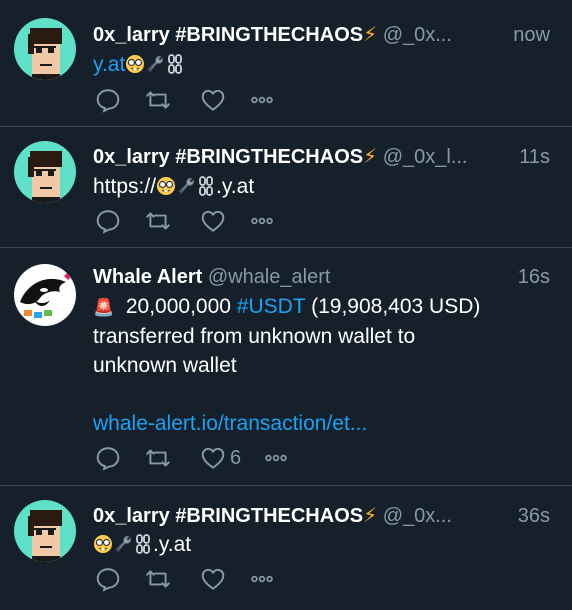  What do you see at coordinates (525, 35) in the screenshot?
I see `timestamp: now` at bounding box center [525, 35].